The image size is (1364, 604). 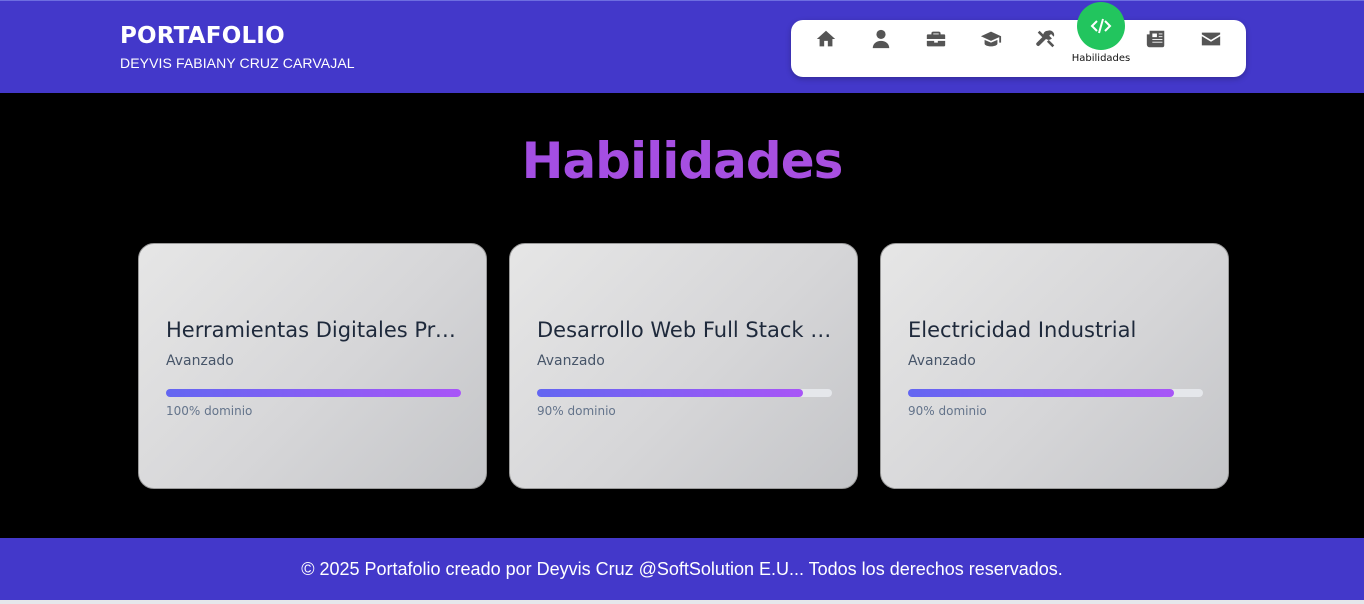 I want to click on nav-item-skills: Habilidades, so click(x=1101, y=39).